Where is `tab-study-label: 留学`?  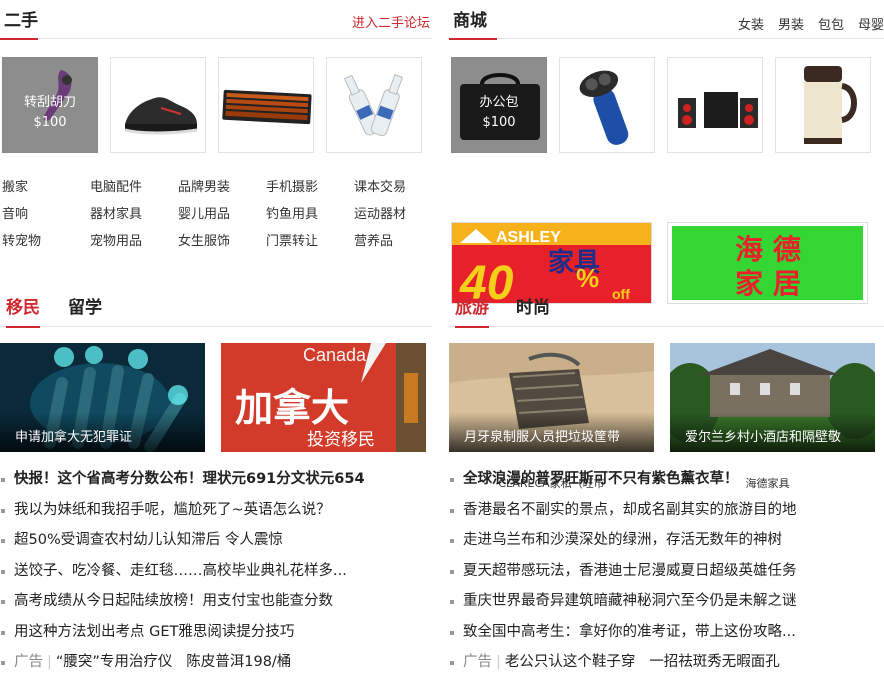
tab-study-label: 留学 is located at coordinates (85, 308).